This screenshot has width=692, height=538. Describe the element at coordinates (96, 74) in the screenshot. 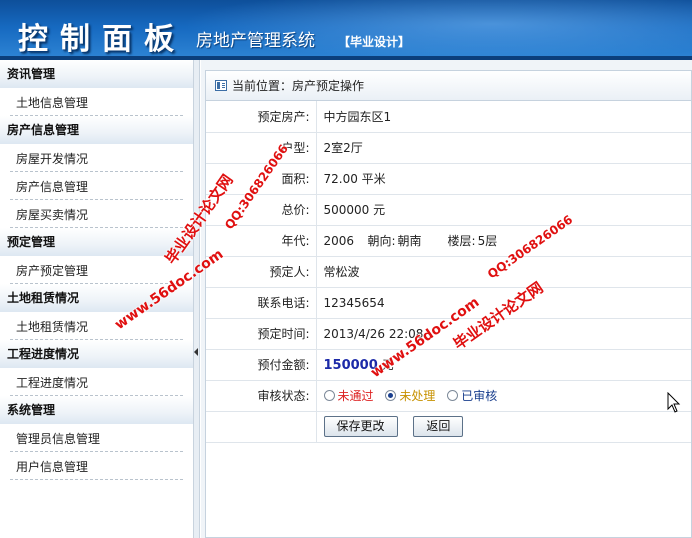

I see `sidebar-group-news: 资讯管理` at that location.